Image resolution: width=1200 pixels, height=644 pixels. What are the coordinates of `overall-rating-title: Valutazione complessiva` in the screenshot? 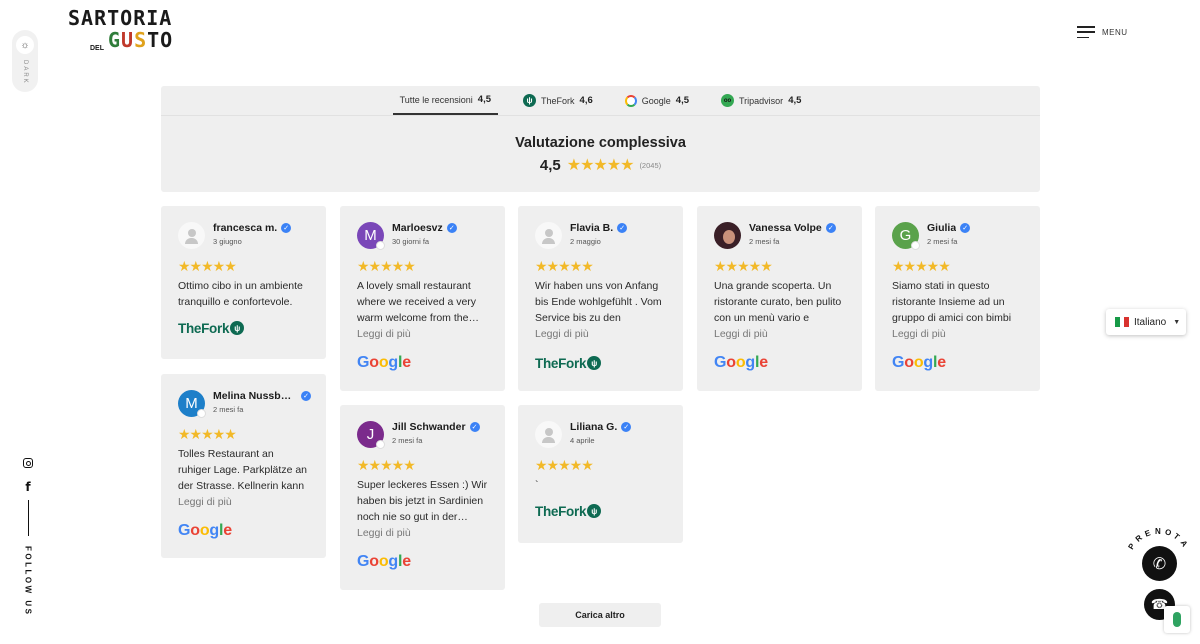 It's located at (600, 143).